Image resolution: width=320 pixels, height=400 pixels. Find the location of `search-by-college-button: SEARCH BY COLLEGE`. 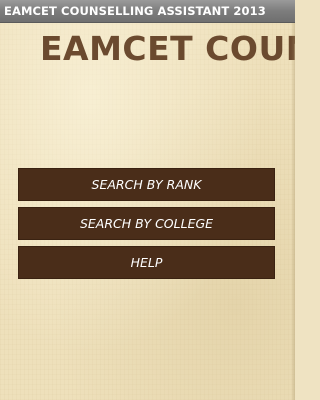

search-by-college-button: SEARCH BY COLLEGE is located at coordinates (146, 223).